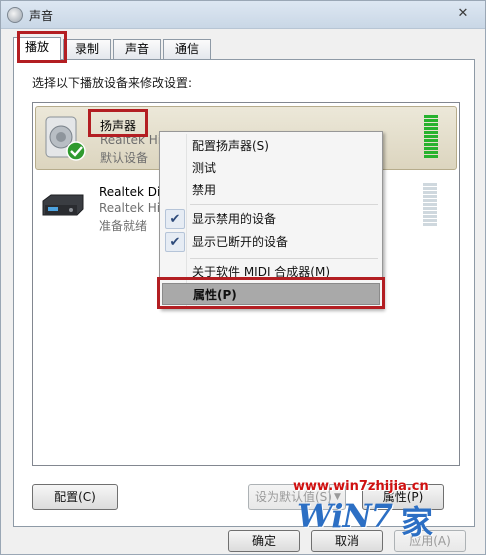 This screenshot has height=555, width=486. I want to click on menu-item-test: 测试, so click(271, 168).